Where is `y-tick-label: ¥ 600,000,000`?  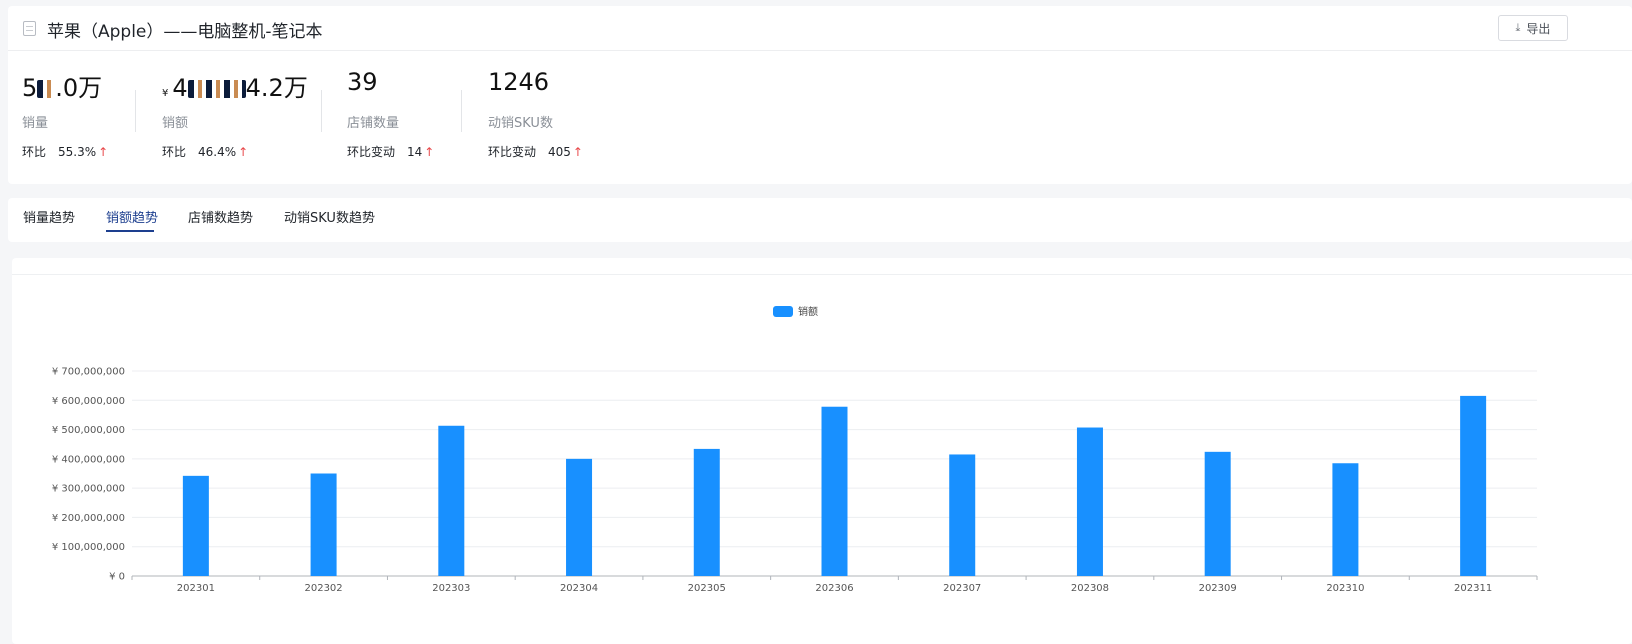 y-tick-label: ¥ 600,000,000 is located at coordinates (88, 401).